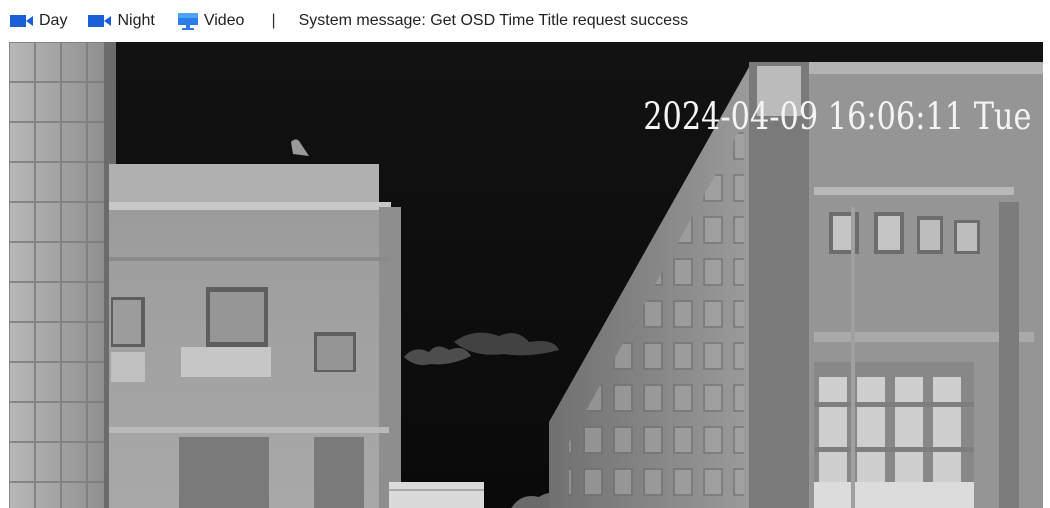  I want to click on night-mode-button: Night, so click(121, 21).